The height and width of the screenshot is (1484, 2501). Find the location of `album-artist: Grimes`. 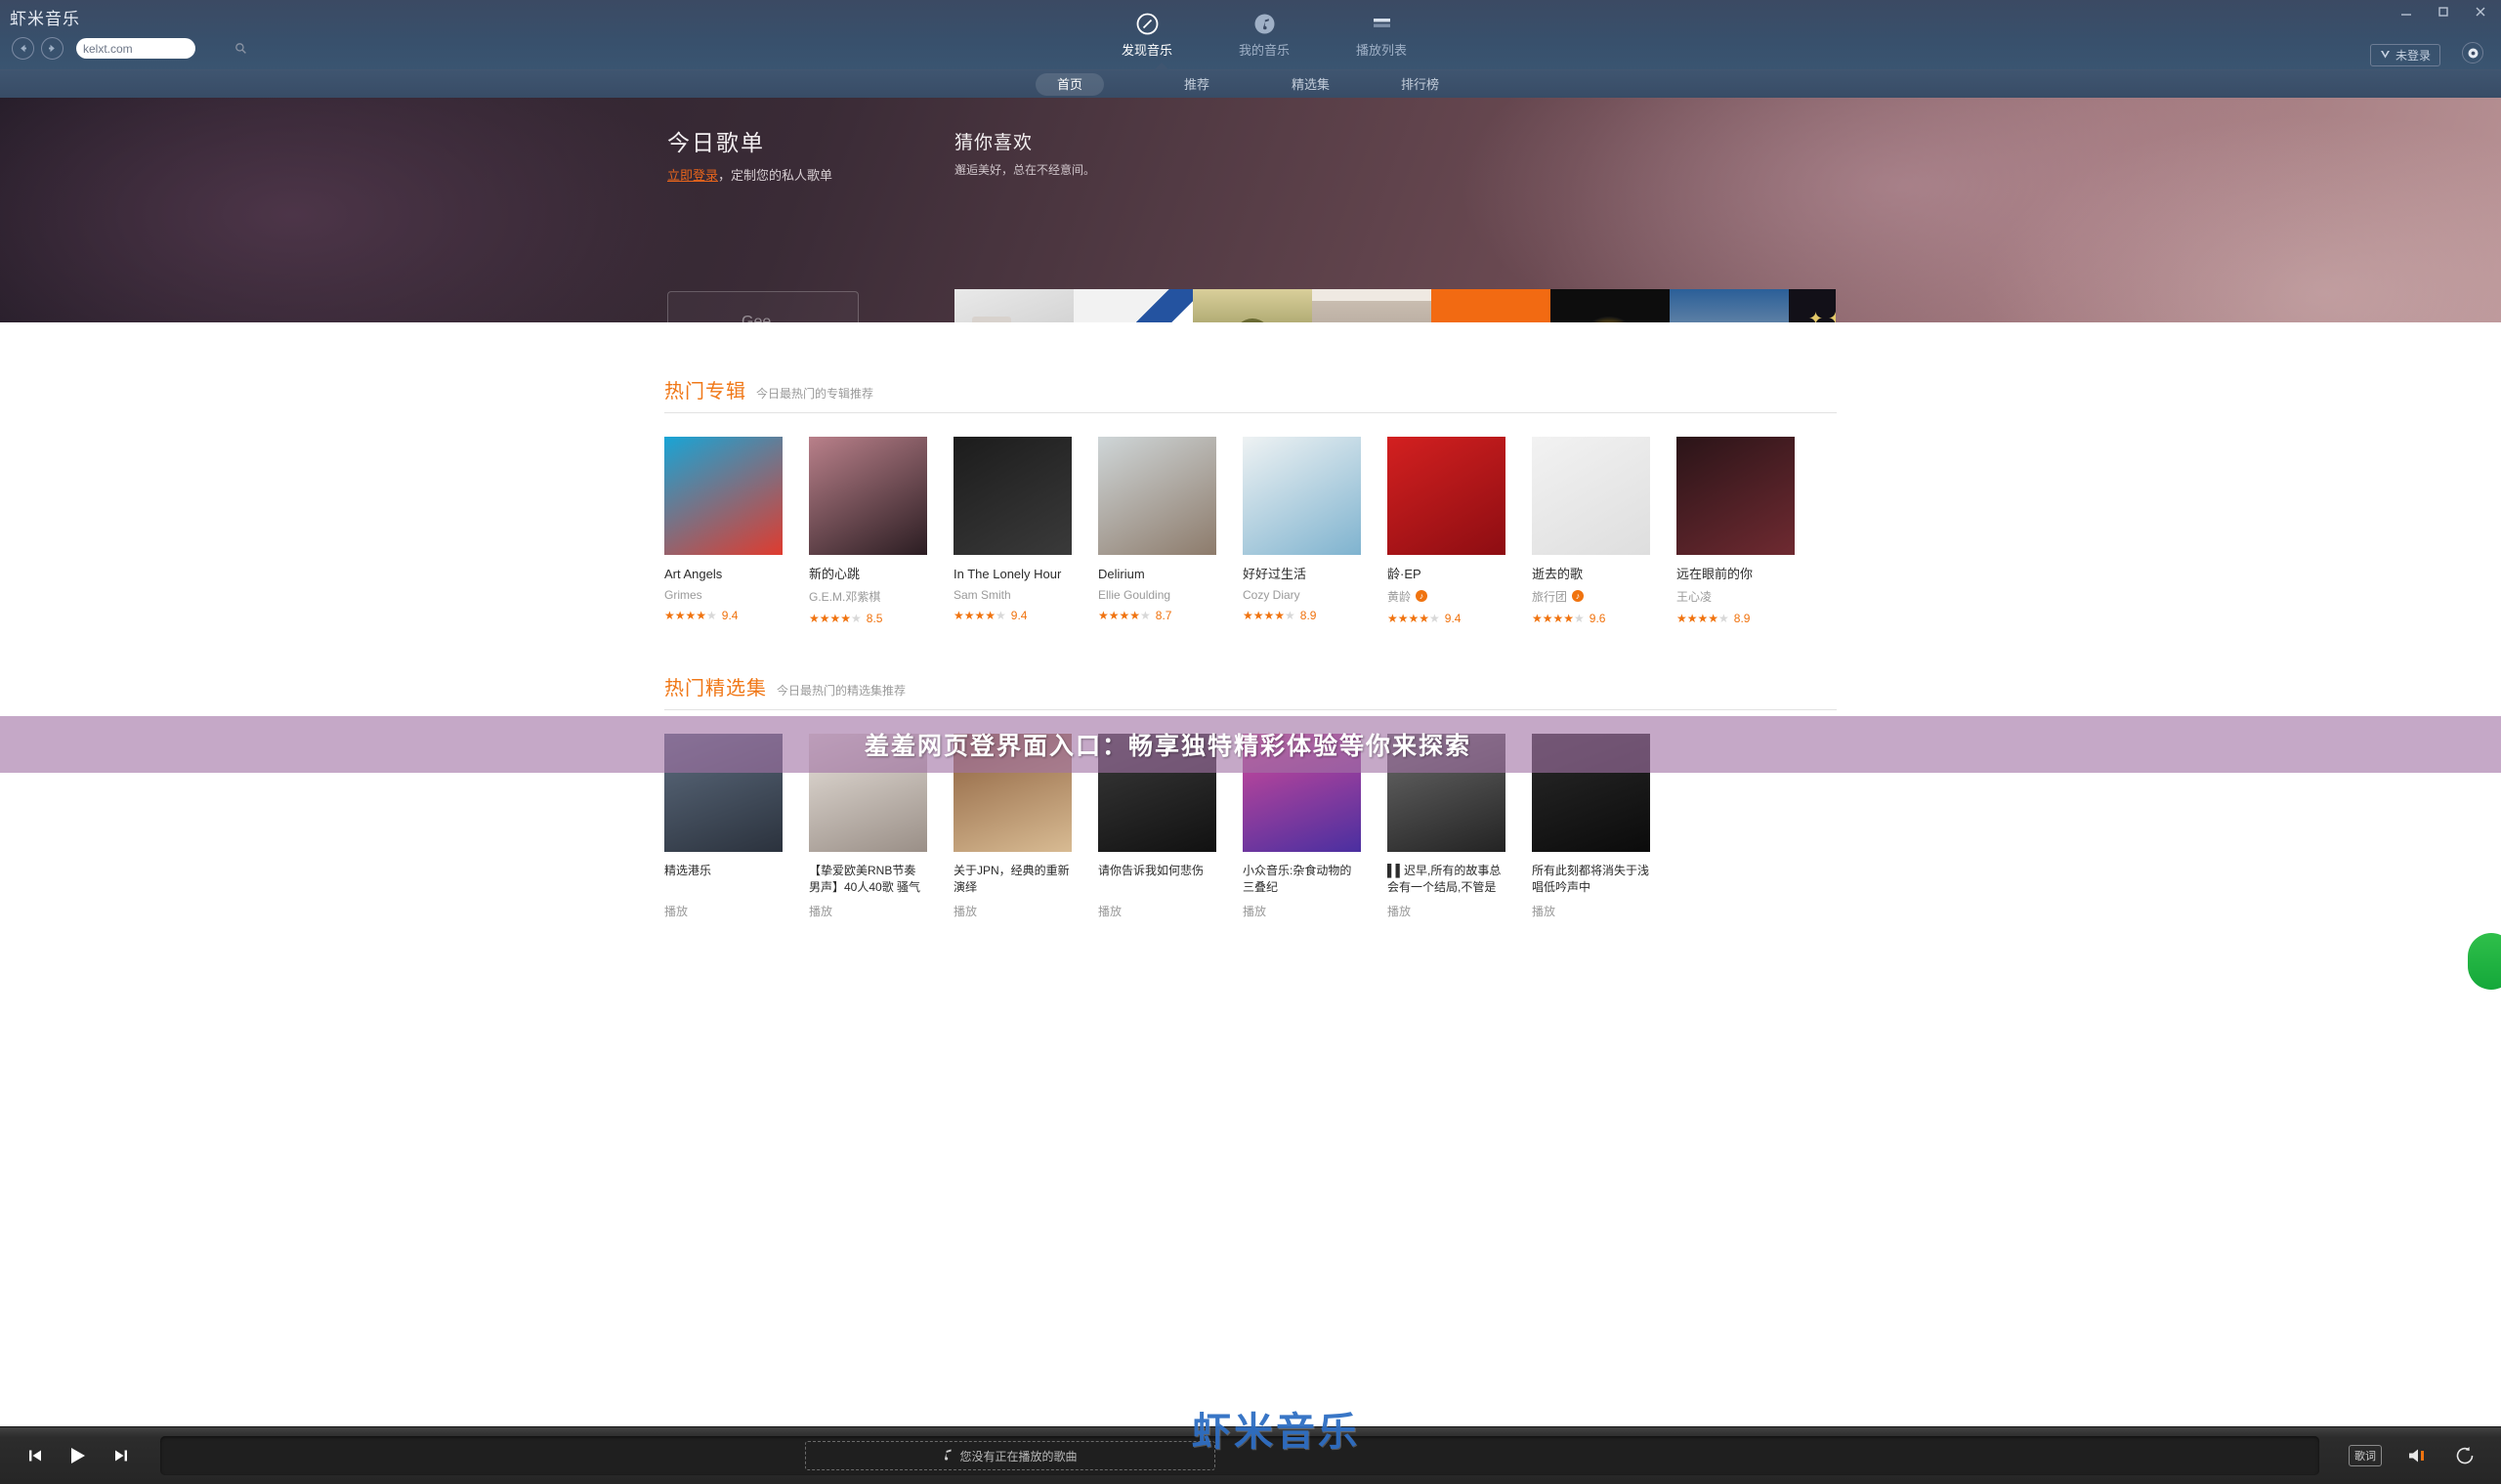

album-artist: Grimes is located at coordinates (723, 595).